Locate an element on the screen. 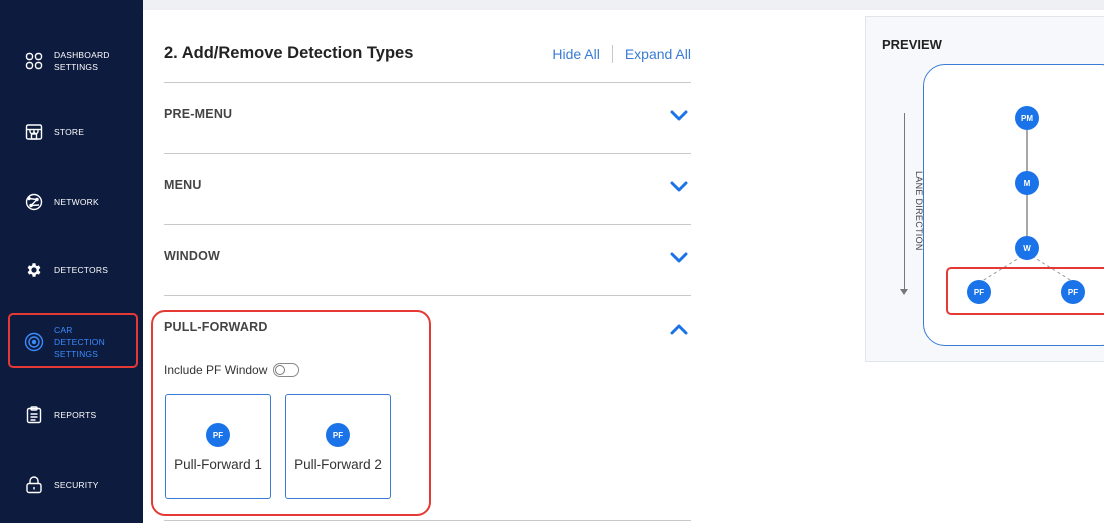 This screenshot has height=523, width=1104. accordion-label: MENU is located at coordinates (183, 185).